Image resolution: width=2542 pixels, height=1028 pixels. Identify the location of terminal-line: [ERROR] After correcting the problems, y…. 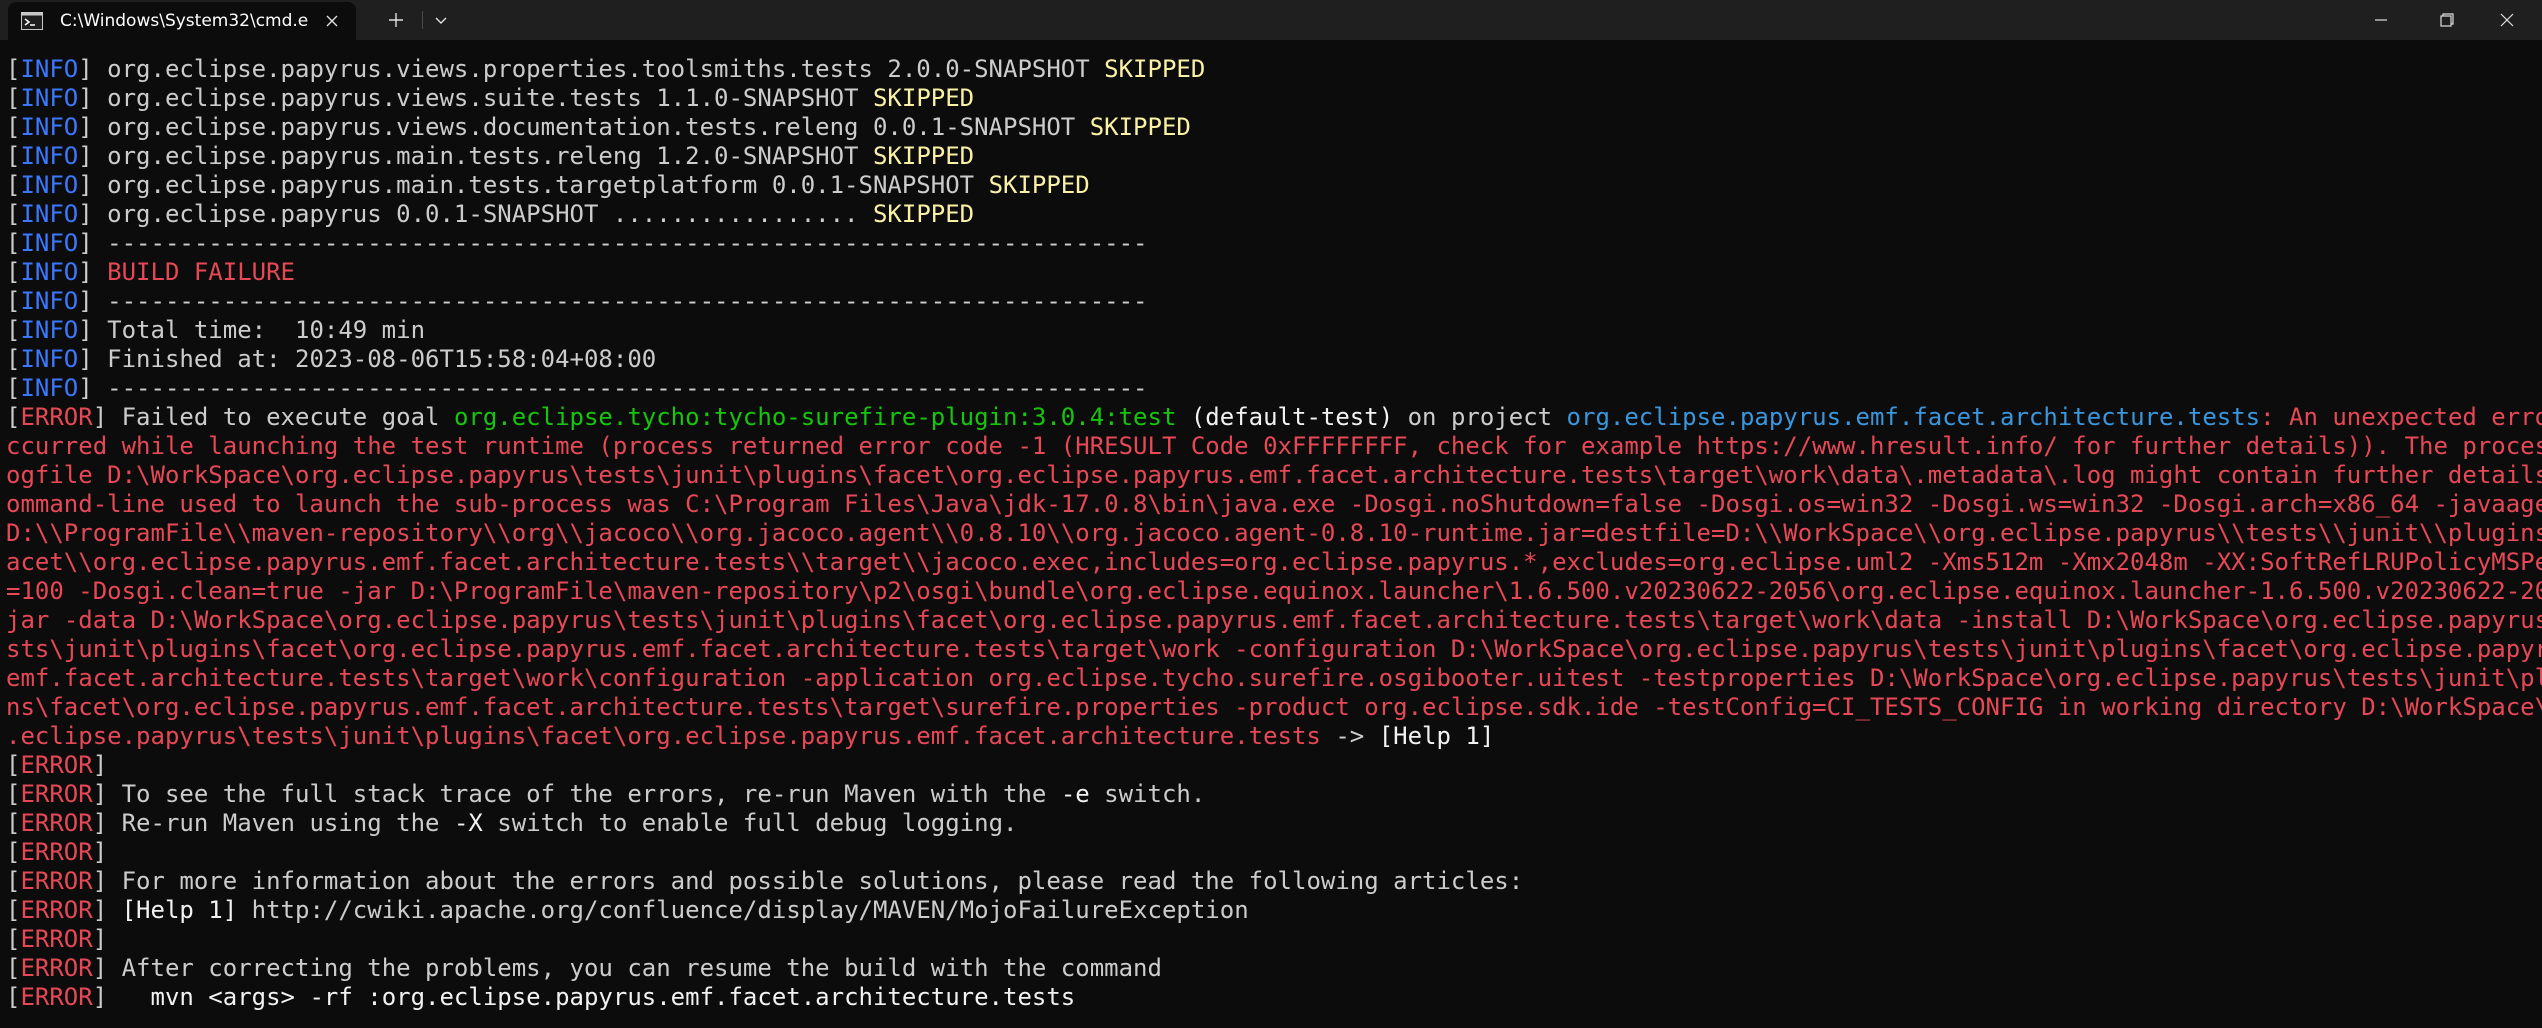
(1271, 968).